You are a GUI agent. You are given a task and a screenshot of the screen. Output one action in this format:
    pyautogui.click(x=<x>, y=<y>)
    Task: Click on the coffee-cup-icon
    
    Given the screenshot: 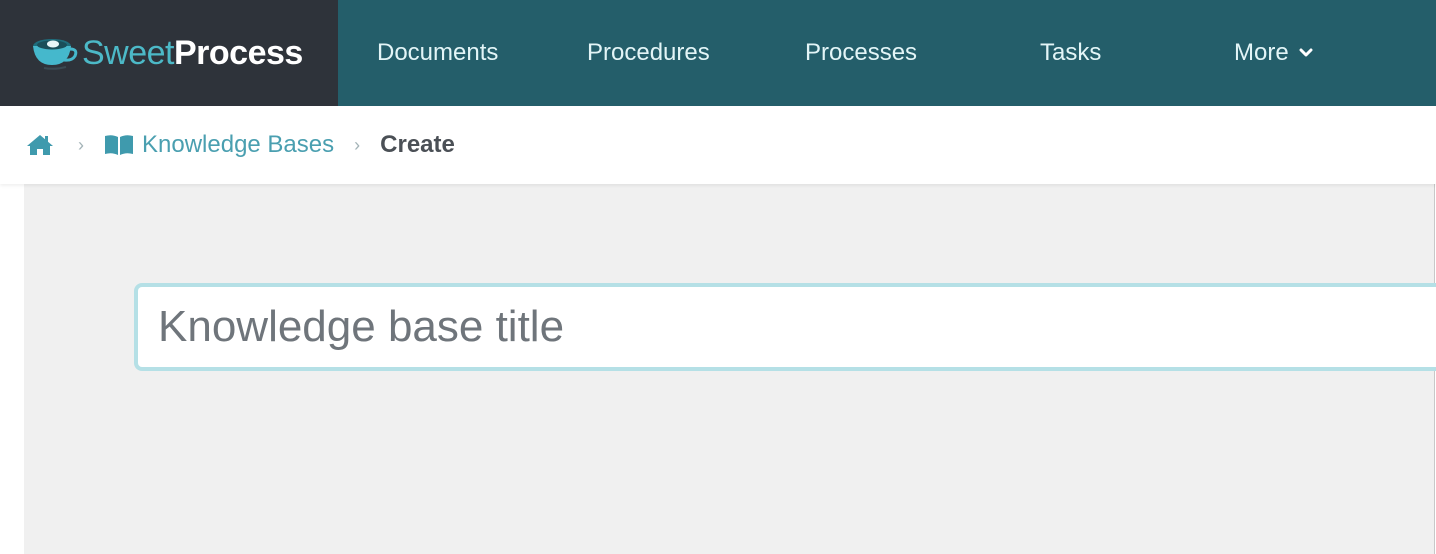 What is the action you would take?
    pyautogui.click(x=55, y=54)
    